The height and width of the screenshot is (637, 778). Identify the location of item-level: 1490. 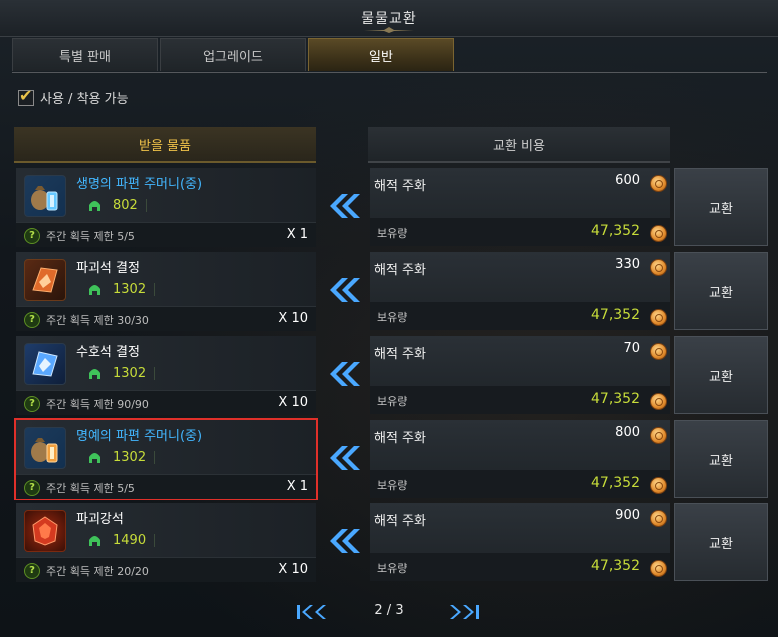
(122, 540).